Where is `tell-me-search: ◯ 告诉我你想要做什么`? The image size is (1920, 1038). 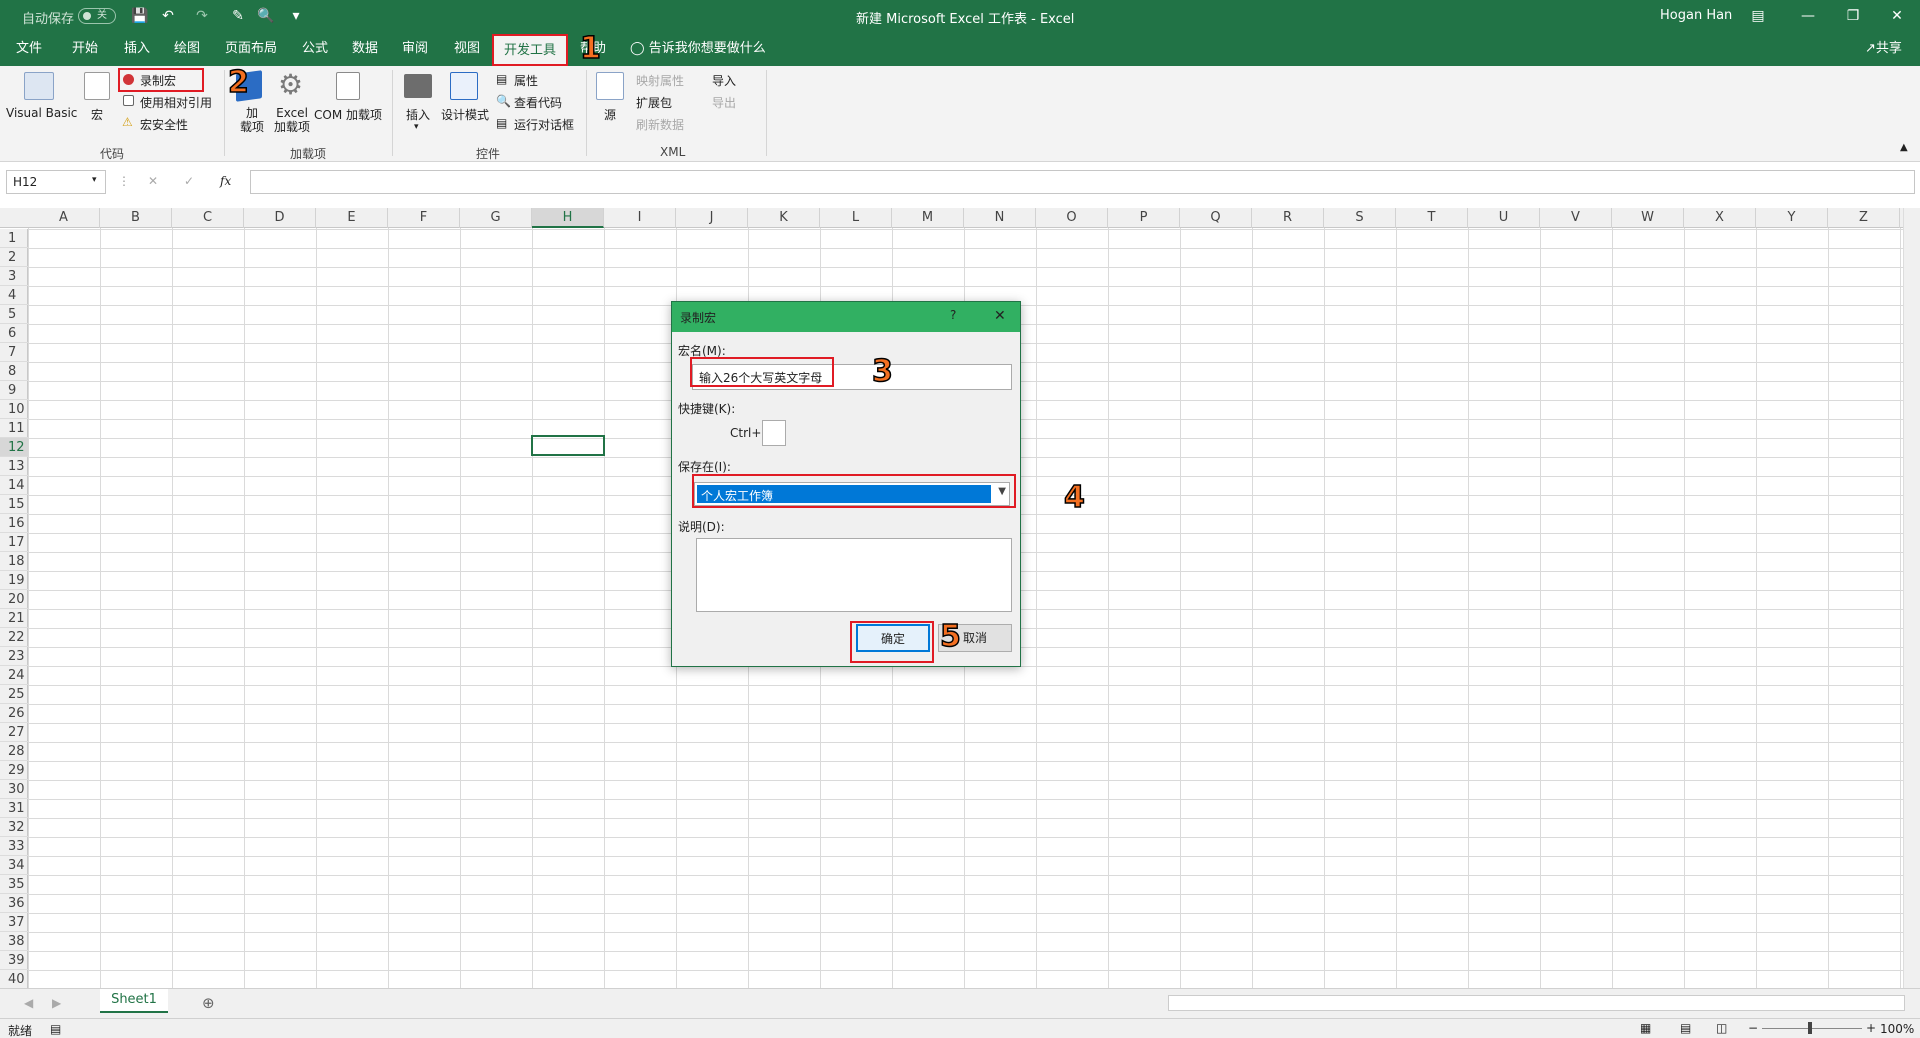 tell-me-search: ◯ 告诉我你想要做什么 is located at coordinates (698, 49).